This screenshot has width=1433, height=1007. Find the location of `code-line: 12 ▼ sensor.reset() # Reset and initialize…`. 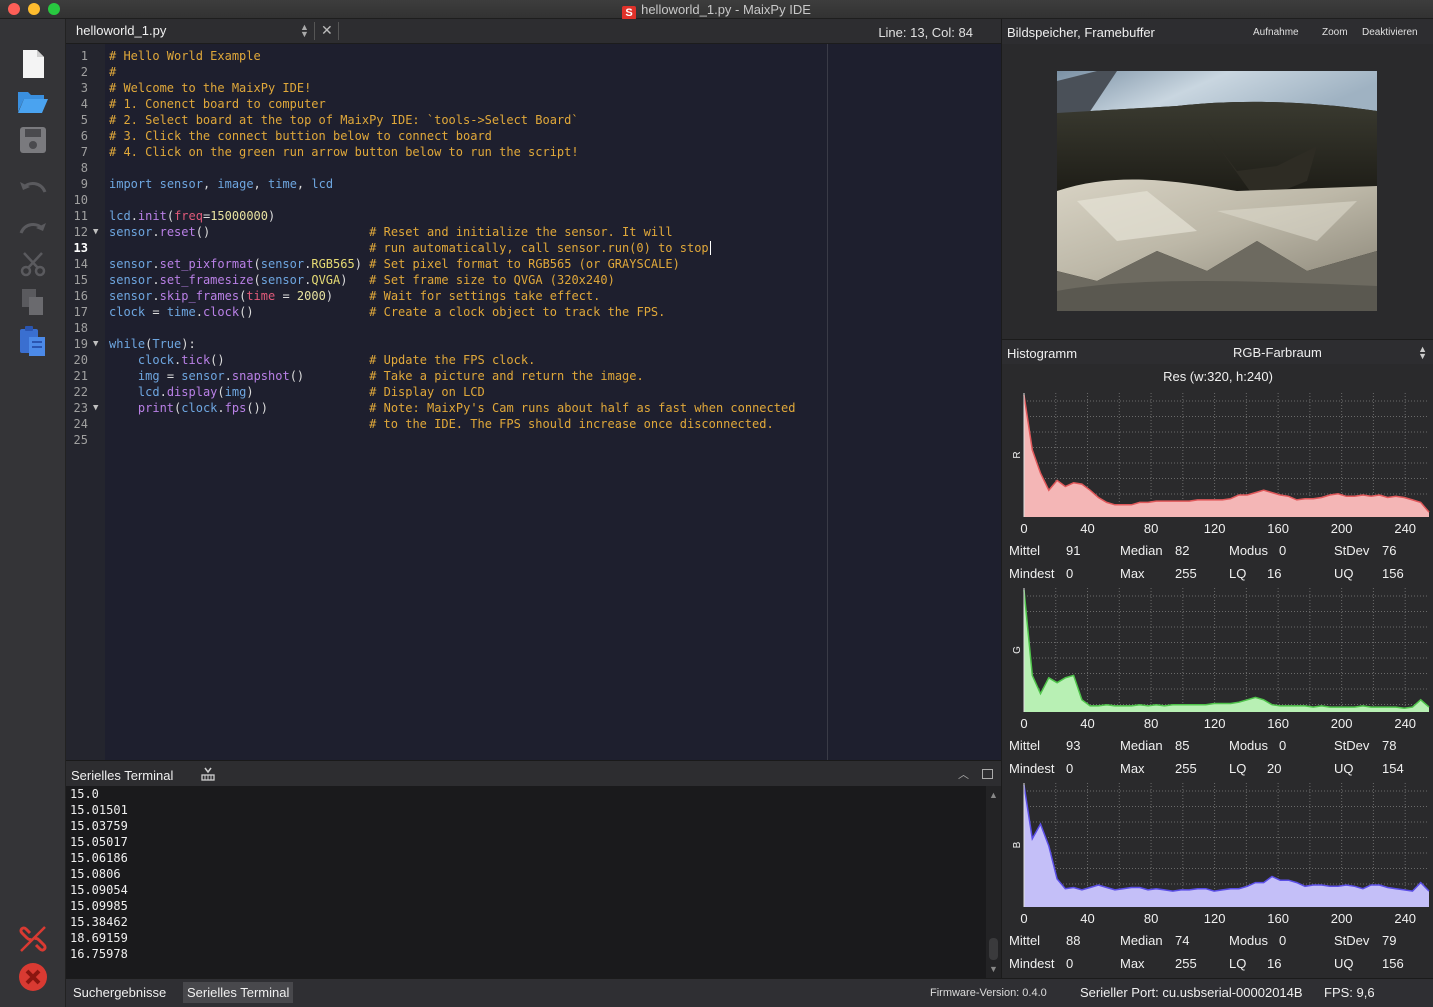

code-line: 12 ▼ sensor.reset() # Reset and initialize… is located at coordinates (533, 232).